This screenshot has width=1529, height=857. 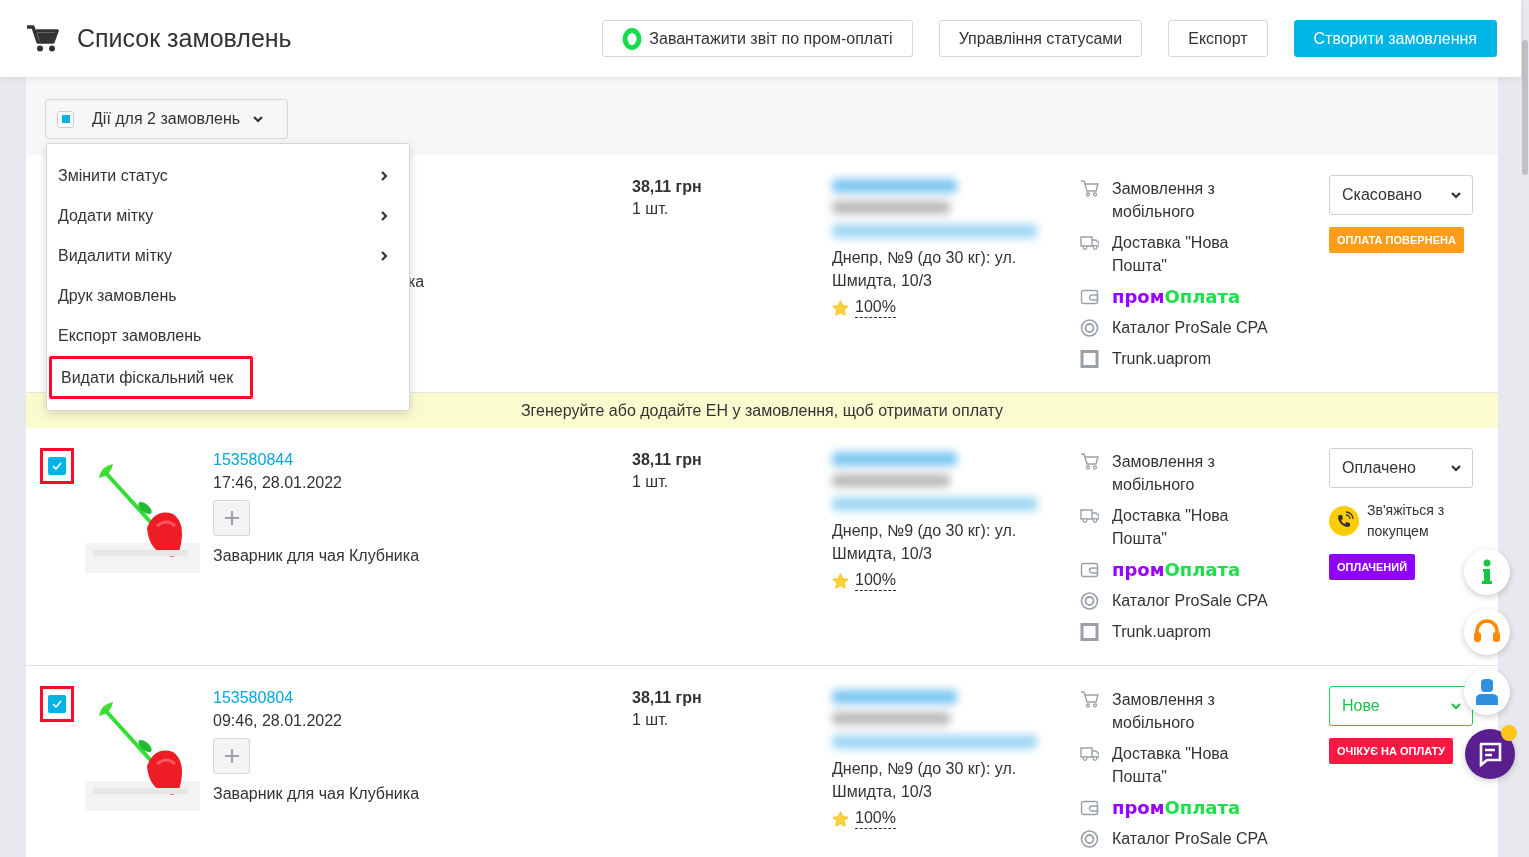 I want to click on bulk-actions-button: Дії для 2 замовлень, so click(x=166, y=119).